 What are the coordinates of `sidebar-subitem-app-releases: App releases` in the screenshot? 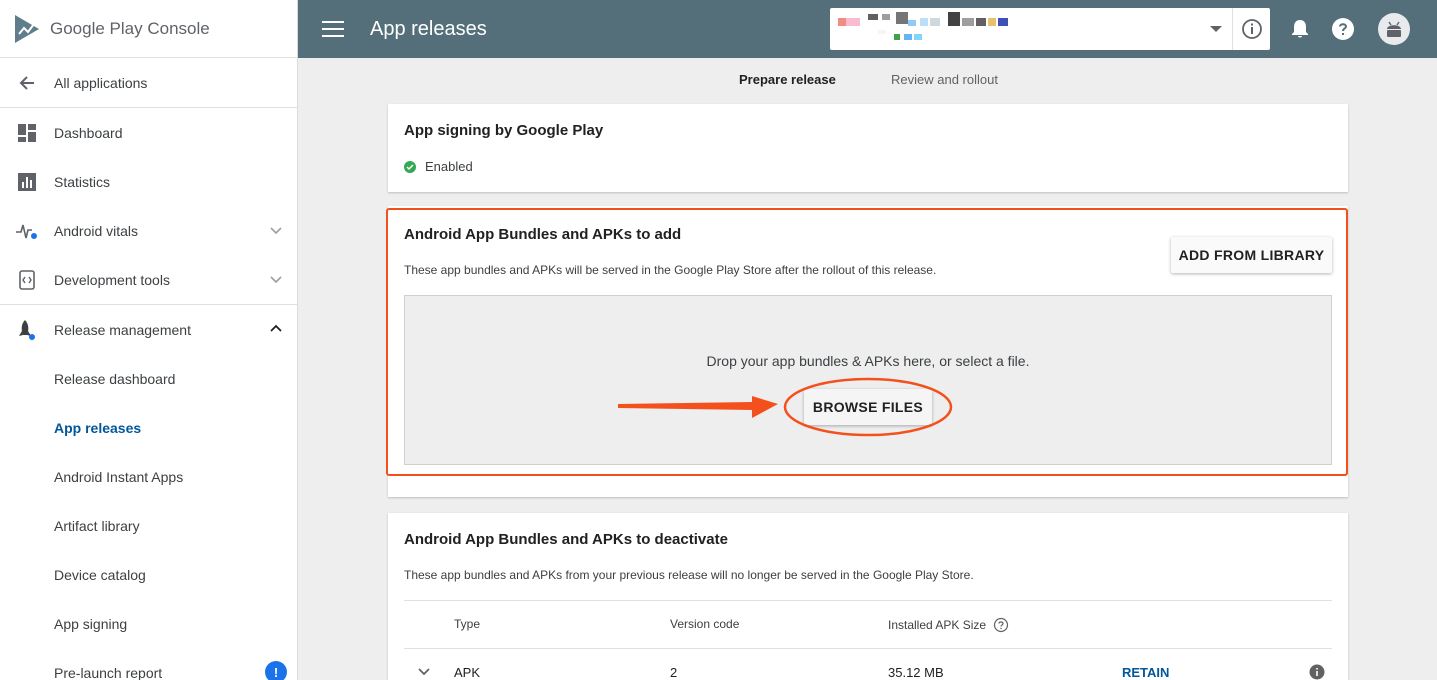 It's located at (148, 427).